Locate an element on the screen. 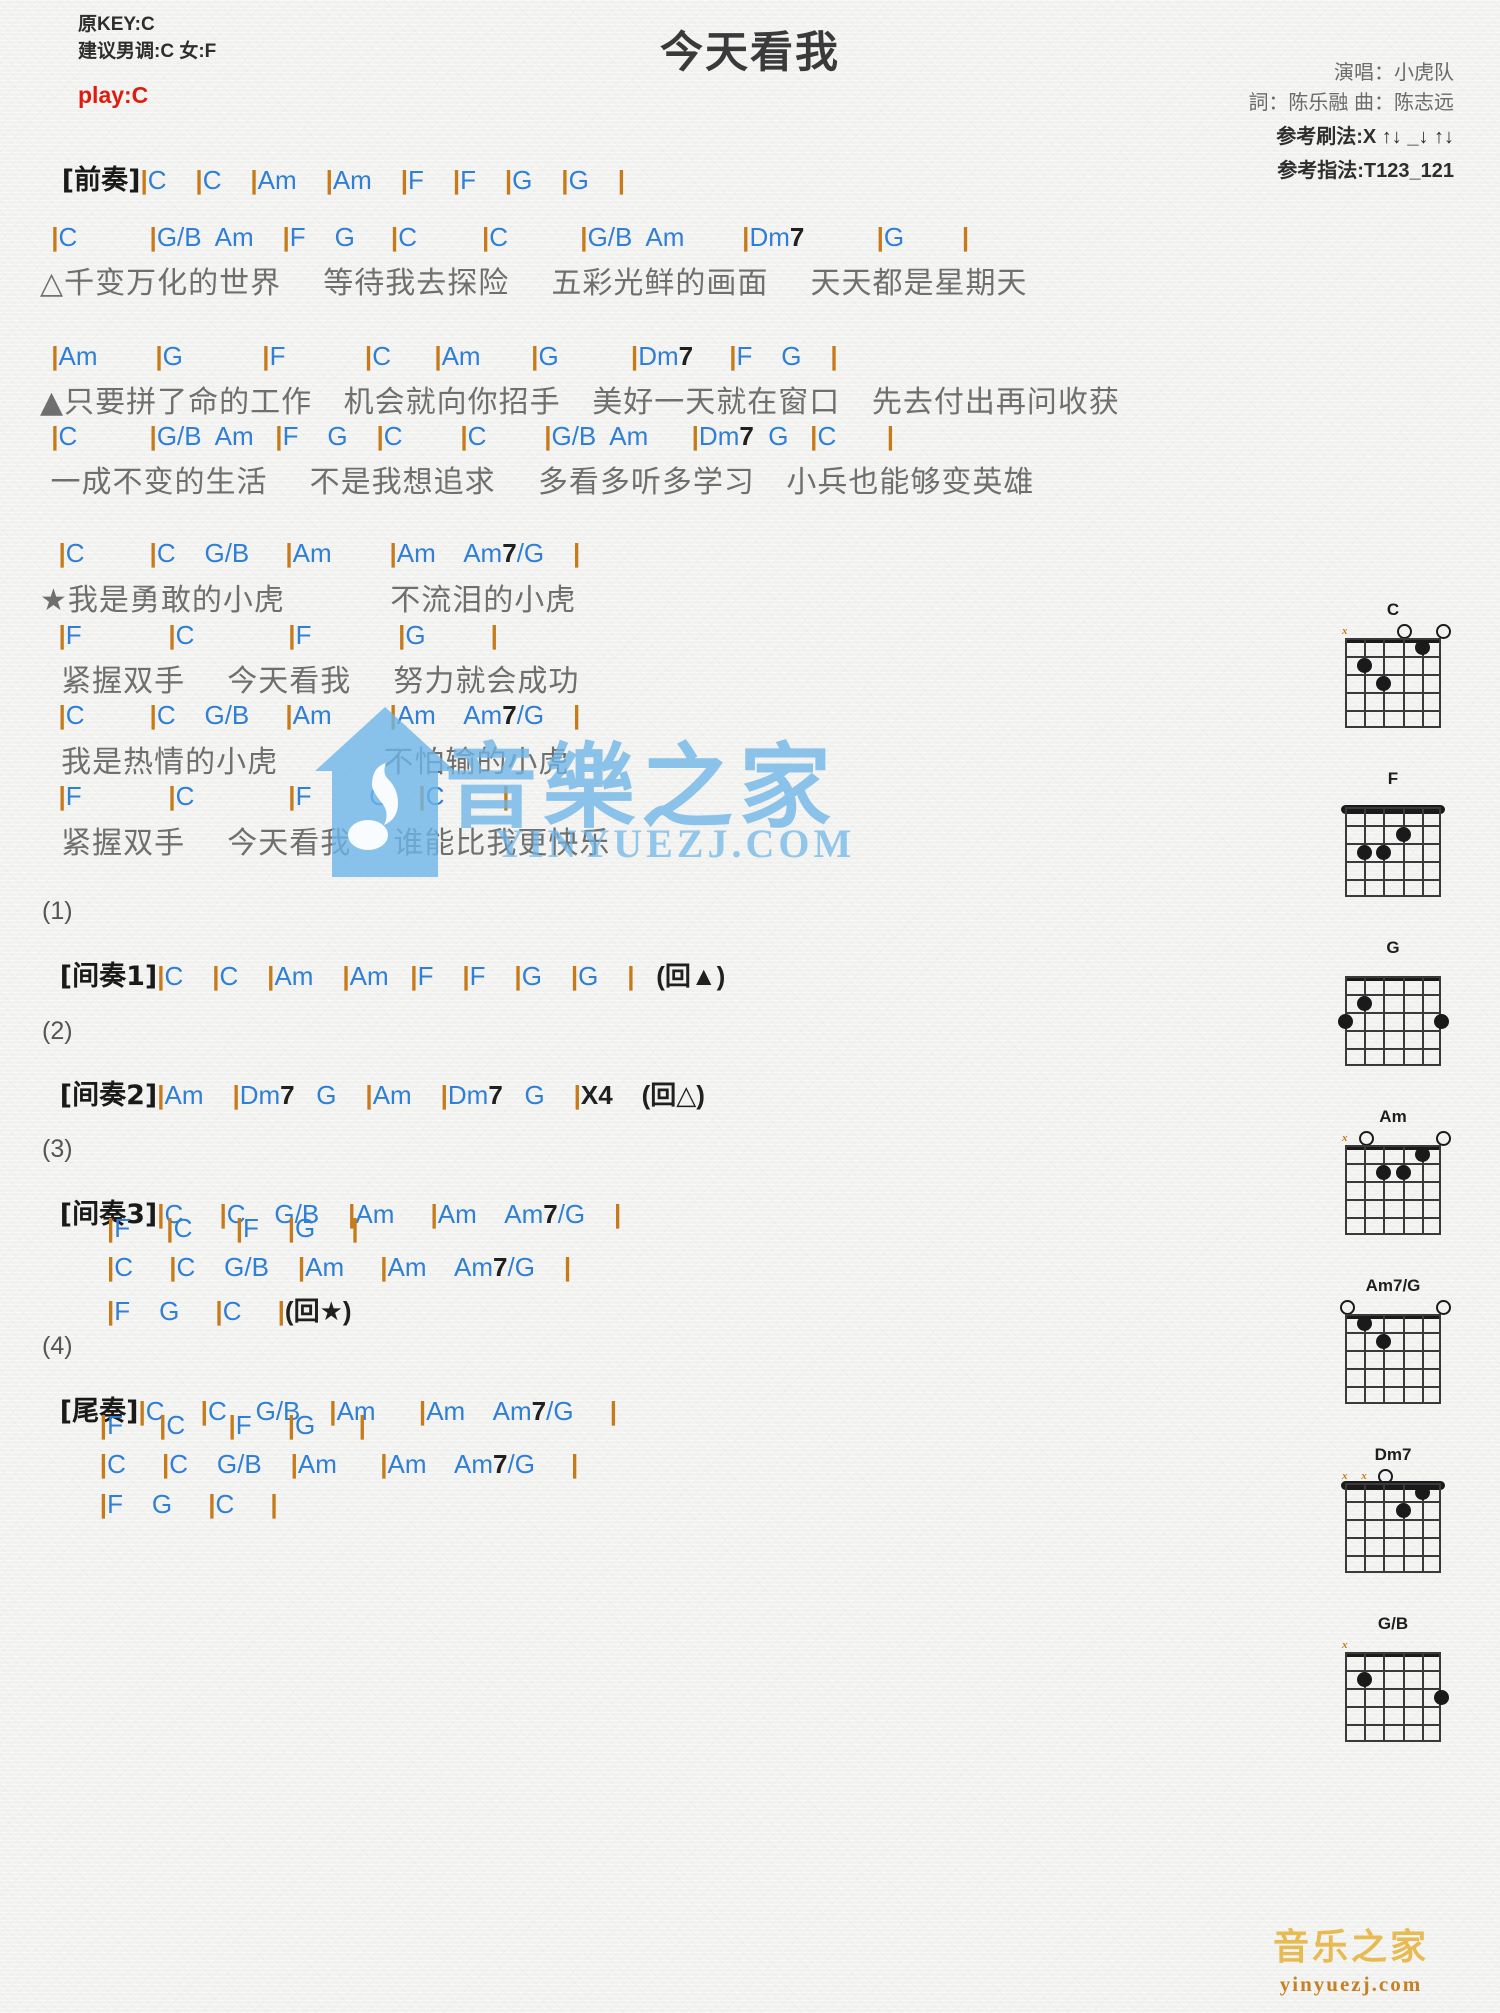 The width and height of the screenshot is (1500, 2013). strum-pattern-line: 参考刷法:X ↑↓ _↓ ↑↓ is located at coordinates (1365, 137).